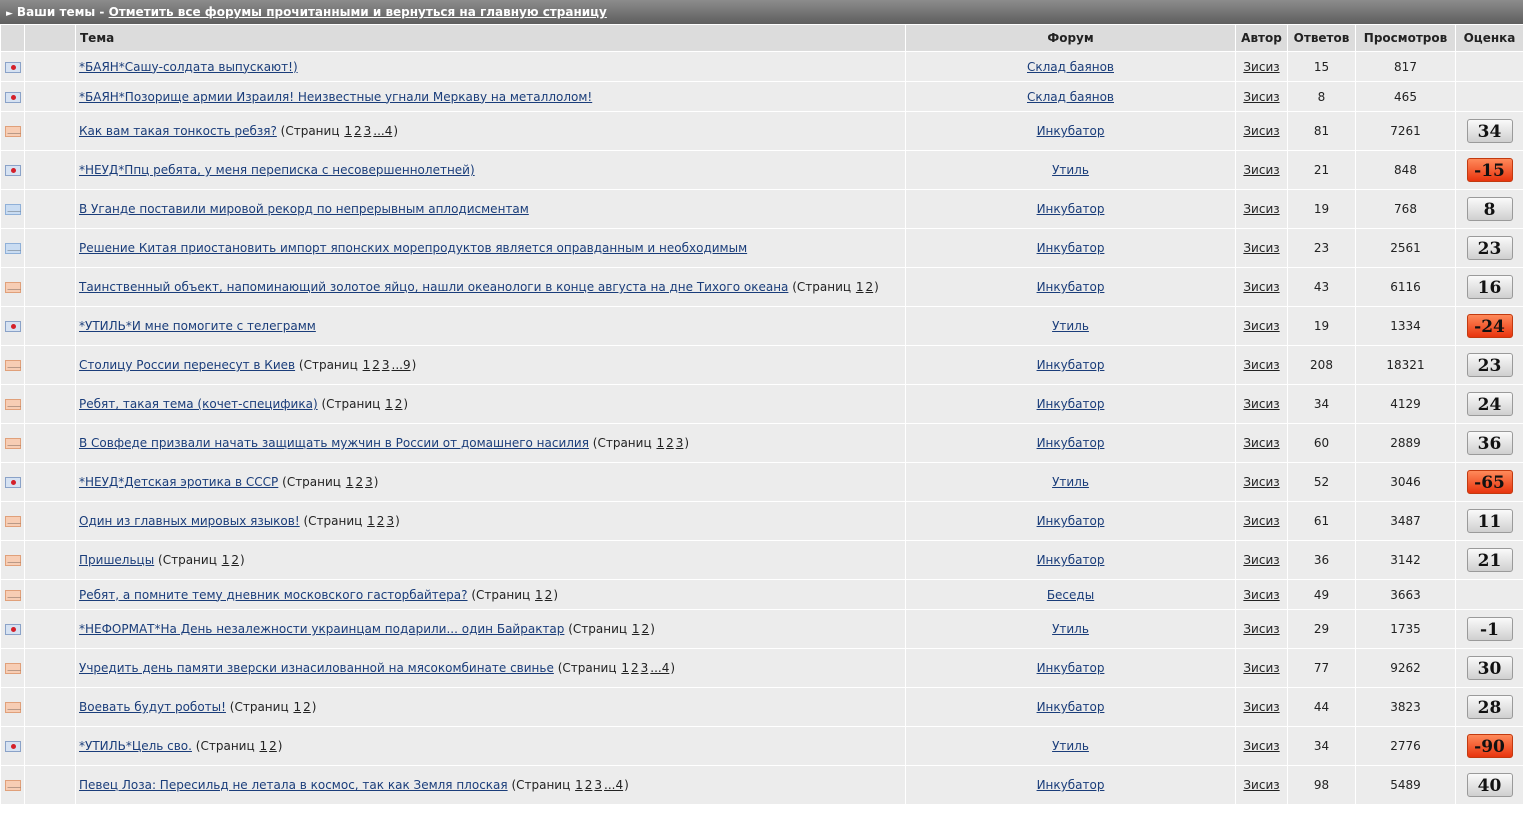 This screenshot has width=1523, height=820. I want to click on forum-link: Беседы, so click(1070, 595).